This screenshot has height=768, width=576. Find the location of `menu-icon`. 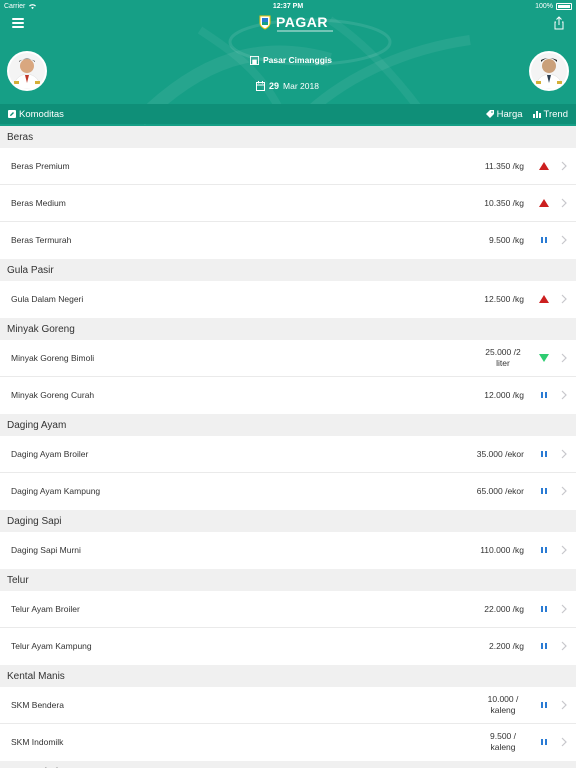

menu-icon is located at coordinates (18, 23).